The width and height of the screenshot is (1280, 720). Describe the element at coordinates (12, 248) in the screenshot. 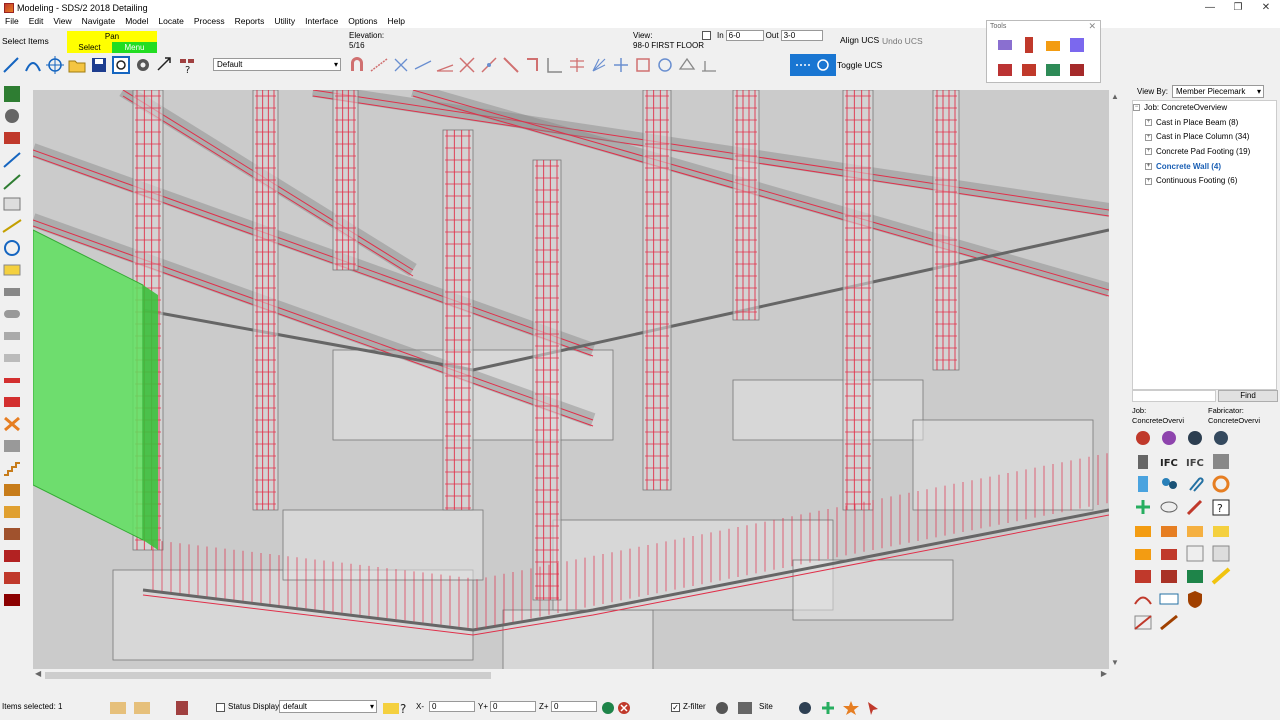

I see `circle-tool-icon` at that location.